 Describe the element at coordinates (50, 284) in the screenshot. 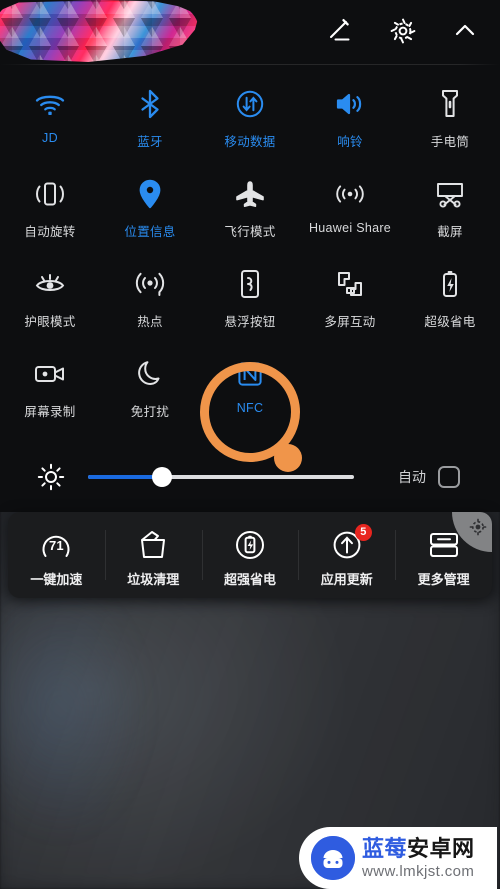

I see `eye-comfort-icon` at that location.